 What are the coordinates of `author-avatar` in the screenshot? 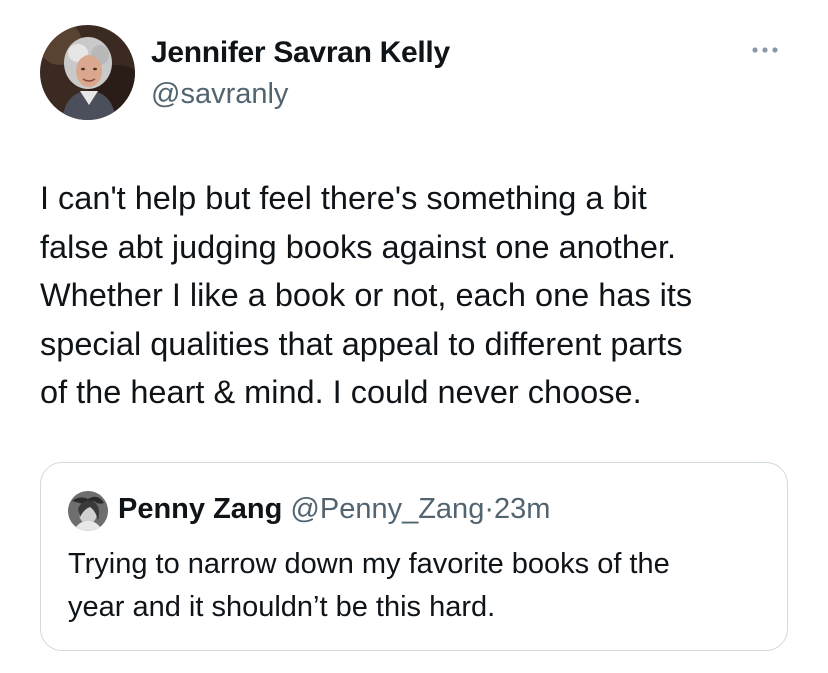 It's located at (87, 72).